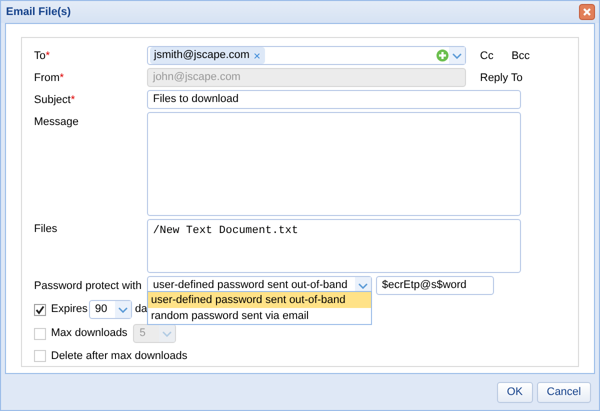  I want to click on files-field: /New Text Document.txt, so click(334, 246).